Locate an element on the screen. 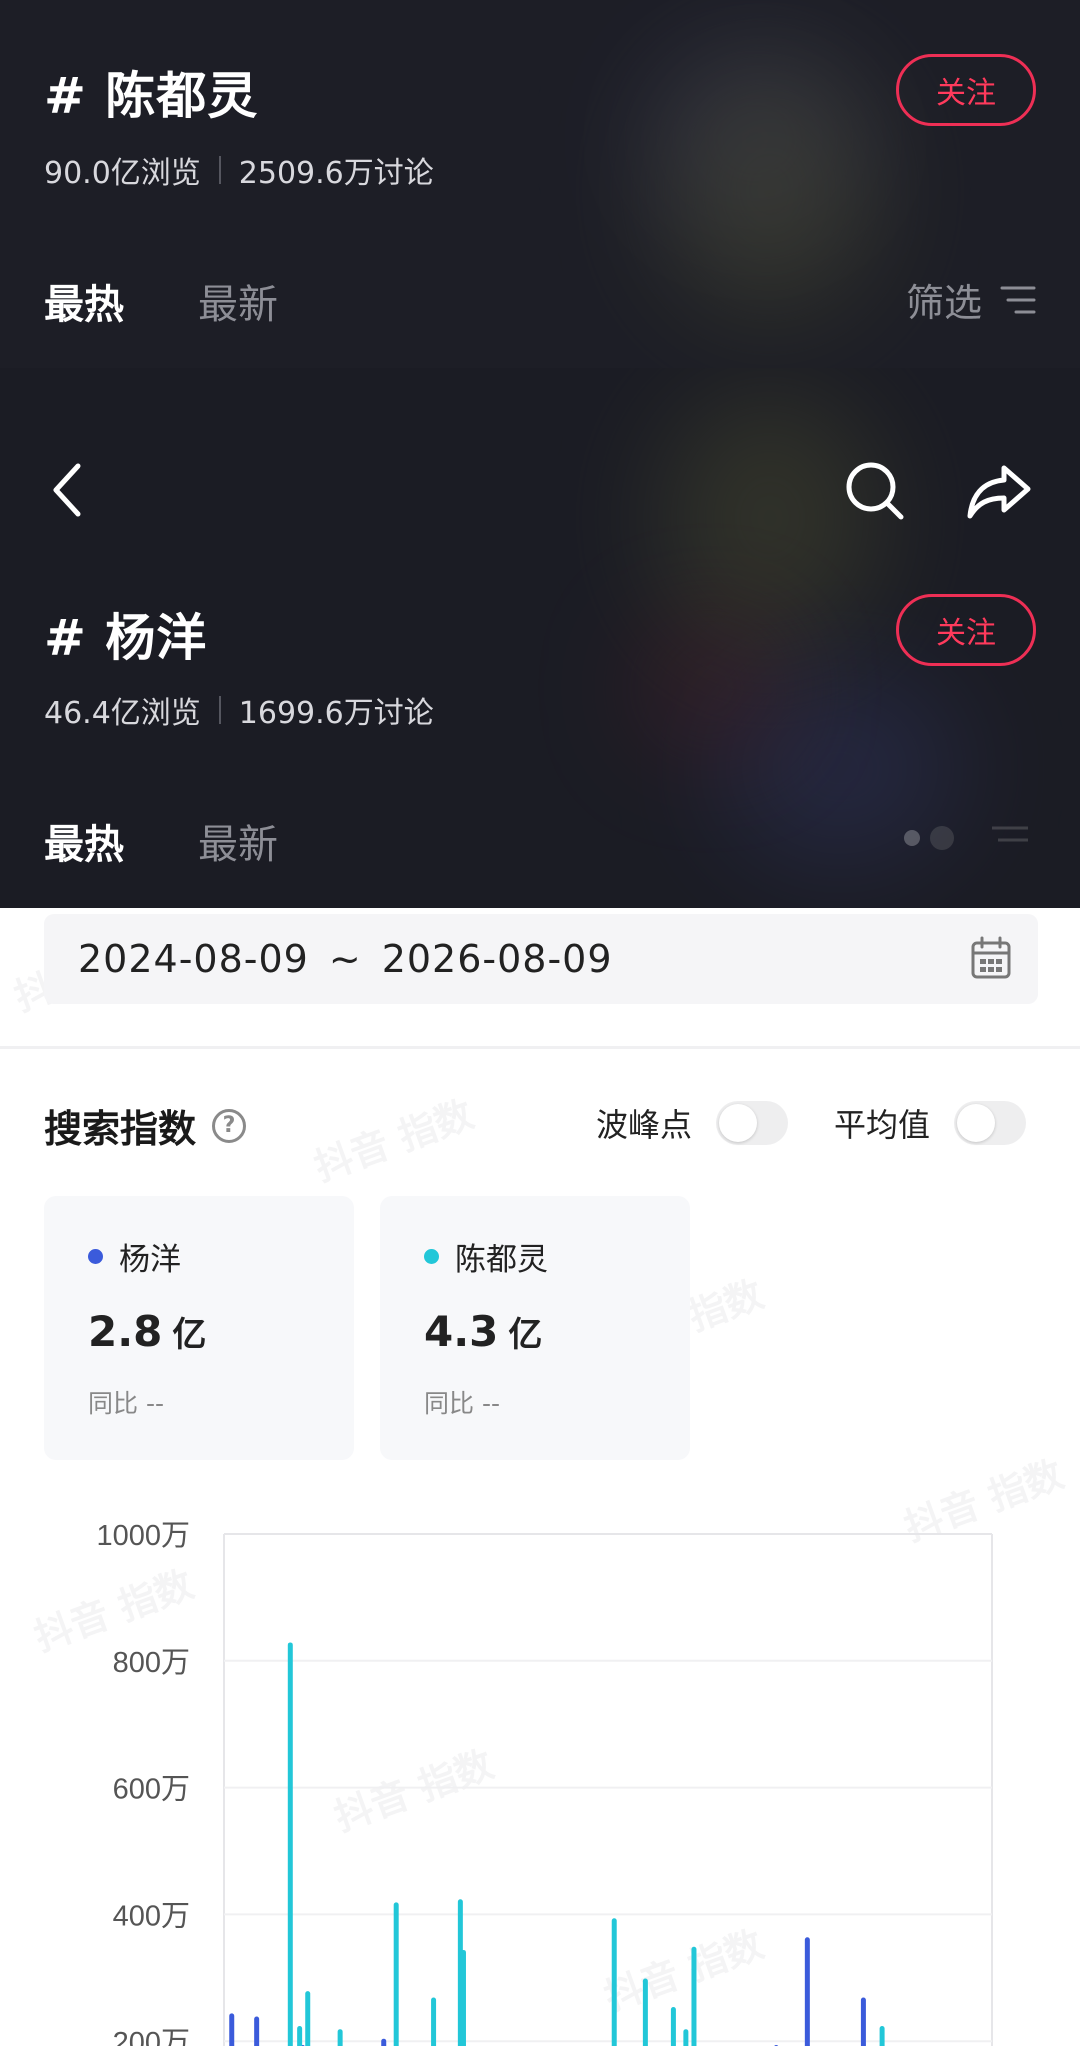  filter-button-obscured is located at coordinates (962, 838).